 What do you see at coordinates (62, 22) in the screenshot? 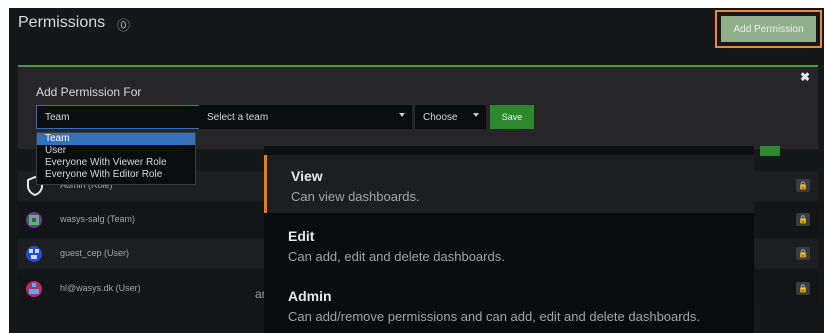
I see `page-title: Permissions` at bounding box center [62, 22].